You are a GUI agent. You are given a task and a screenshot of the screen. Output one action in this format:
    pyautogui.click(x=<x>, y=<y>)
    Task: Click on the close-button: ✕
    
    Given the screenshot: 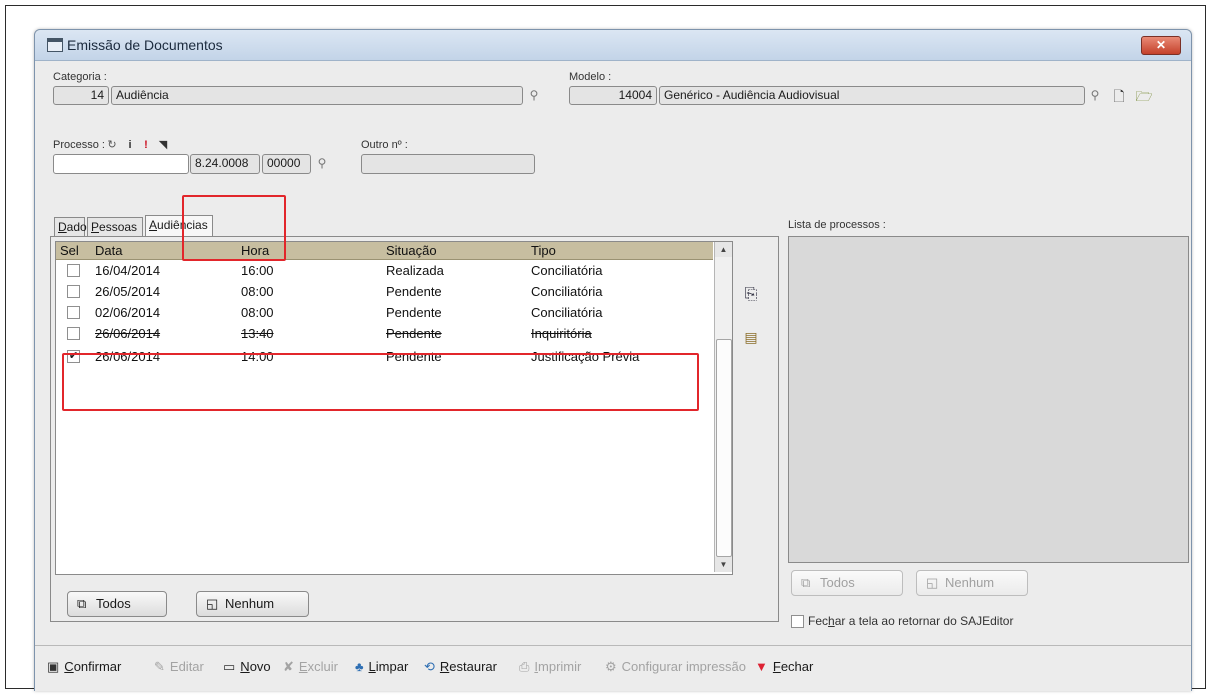 What is the action you would take?
    pyautogui.click(x=1161, y=45)
    